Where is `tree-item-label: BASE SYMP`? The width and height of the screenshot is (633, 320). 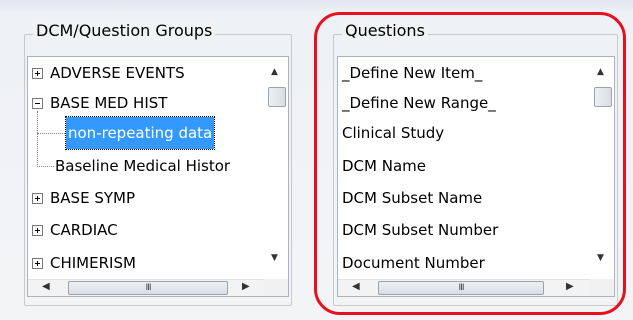 tree-item-label: BASE SYMP is located at coordinates (92, 198).